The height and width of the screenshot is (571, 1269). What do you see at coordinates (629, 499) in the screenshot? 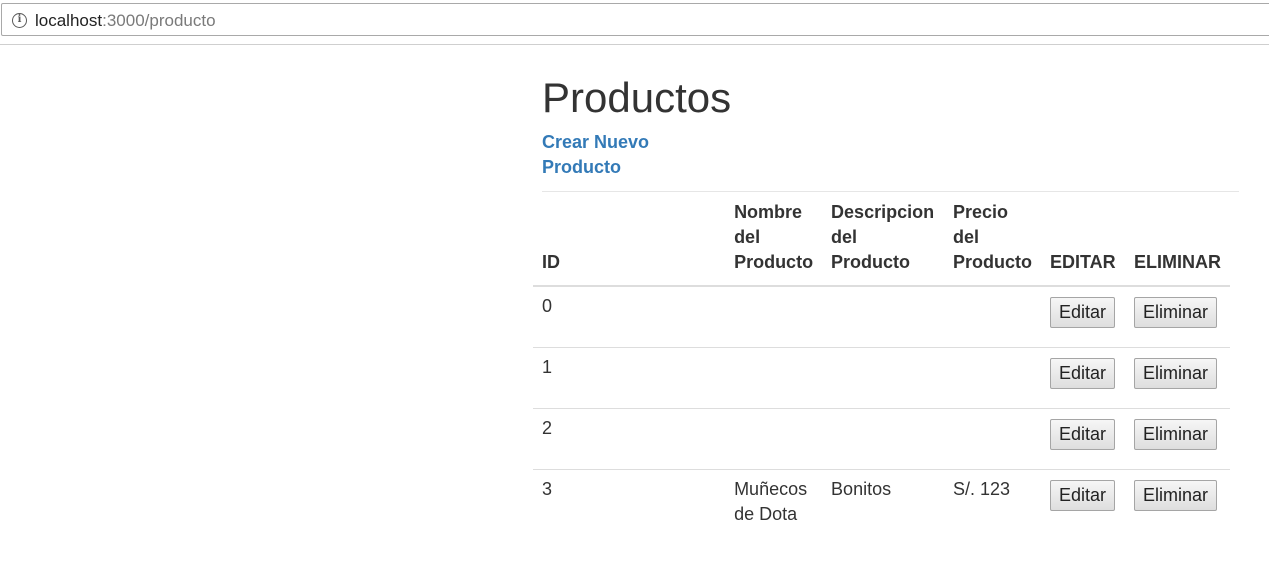
I see `cell-id: 3` at bounding box center [629, 499].